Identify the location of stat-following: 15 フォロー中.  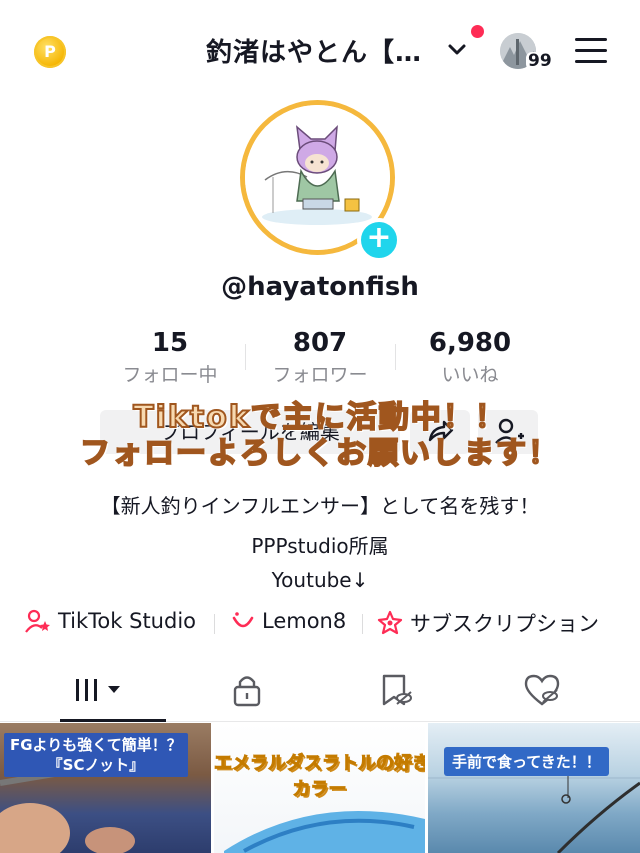
(170, 357).